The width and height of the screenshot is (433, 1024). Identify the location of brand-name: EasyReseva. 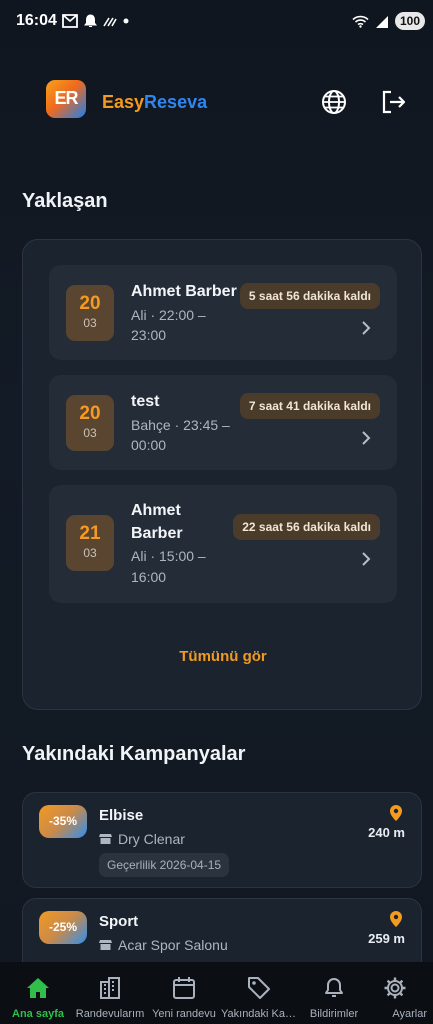
(154, 102).